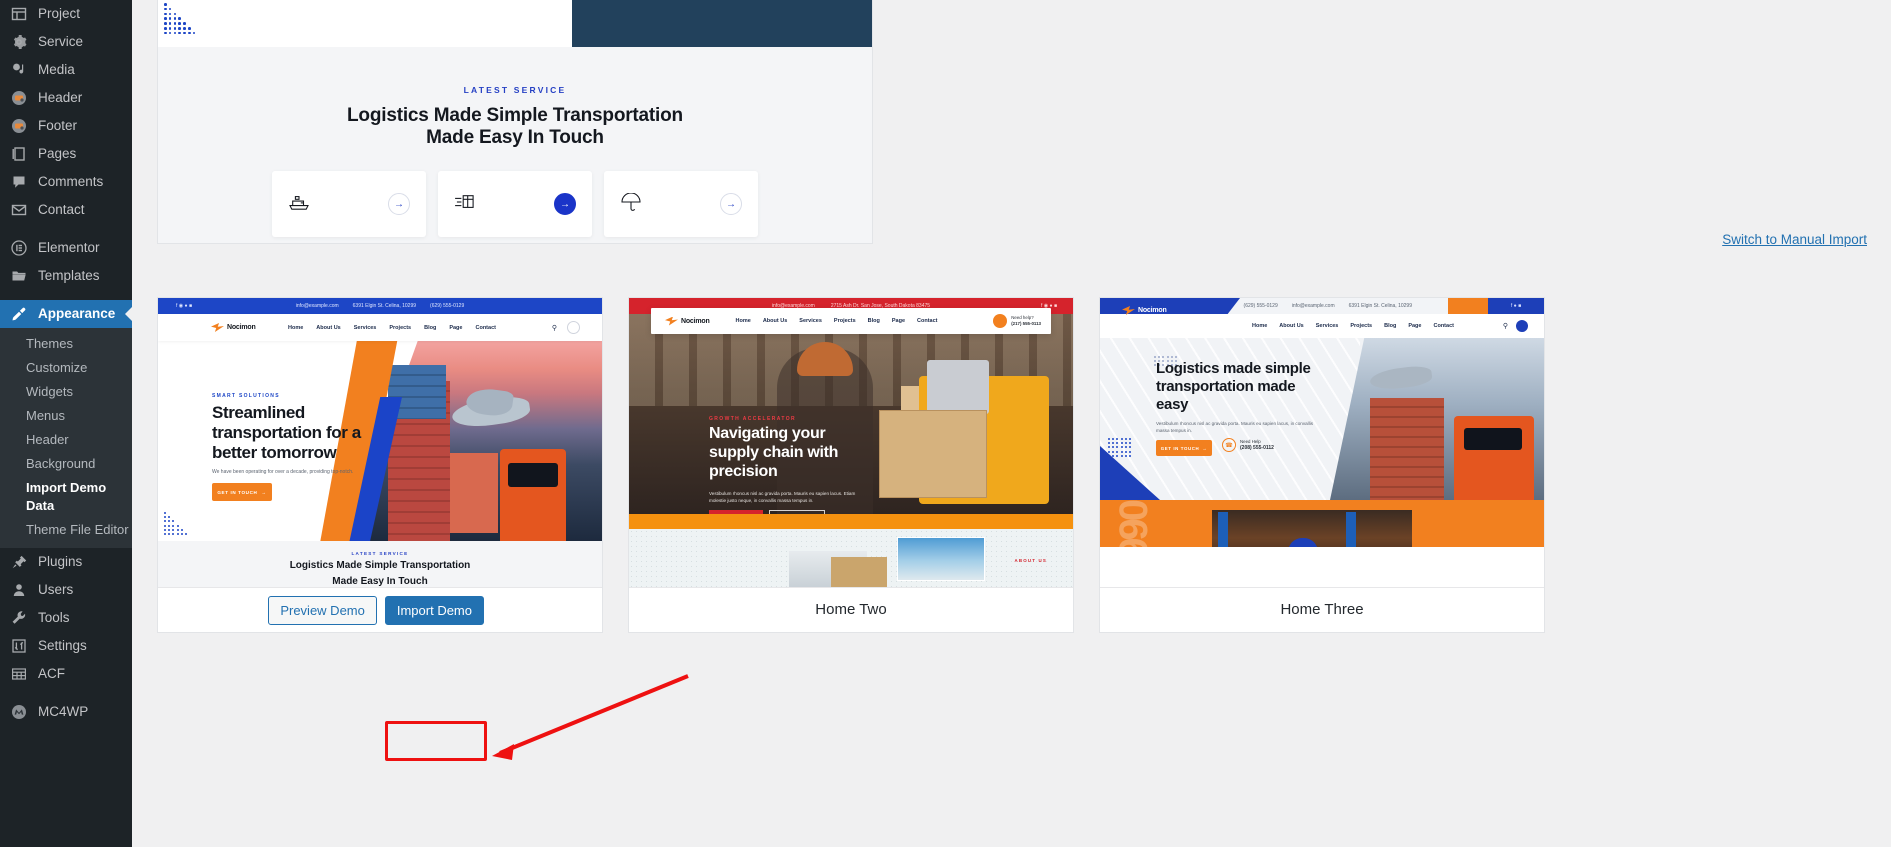  What do you see at coordinates (380, 581) in the screenshot?
I see `service-title-line2: Made Easy In Touch` at bounding box center [380, 581].